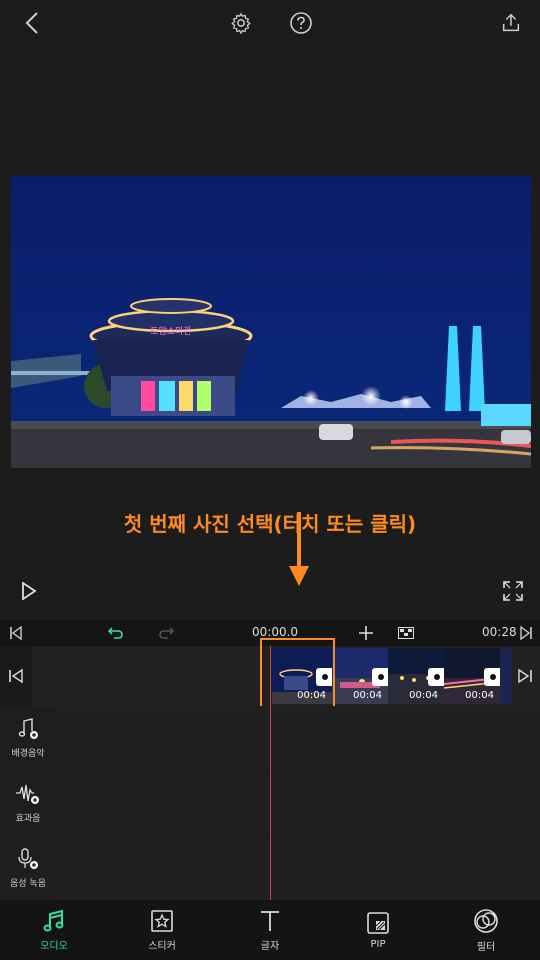 The width and height of the screenshot is (540, 960). What do you see at coordinates (28, 858) in the screenshot?
I see `microphone-add-icon` at bounding box center [28, 858].